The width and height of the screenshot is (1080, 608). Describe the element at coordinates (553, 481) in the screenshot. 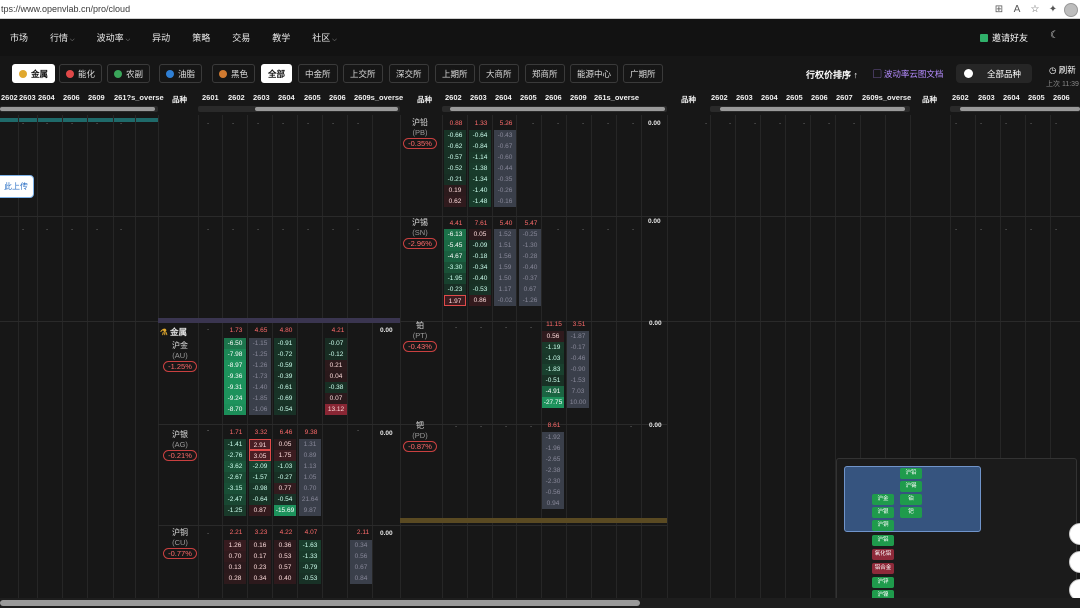

I see `iv-cell: -2.30` at that location.